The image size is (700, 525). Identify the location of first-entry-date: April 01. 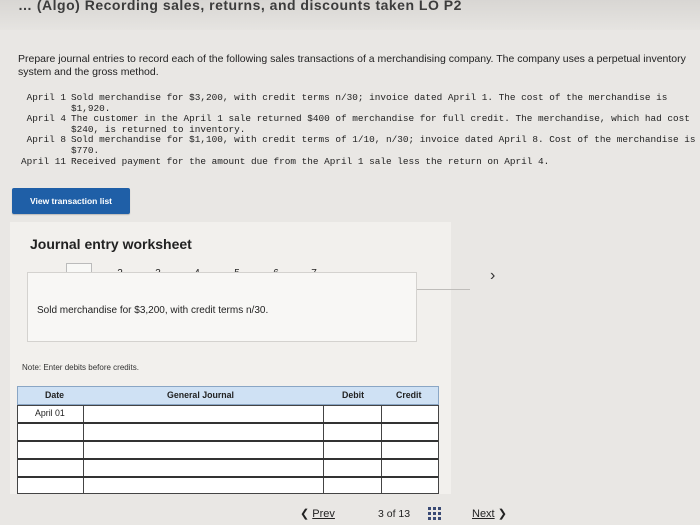
(50, 413).